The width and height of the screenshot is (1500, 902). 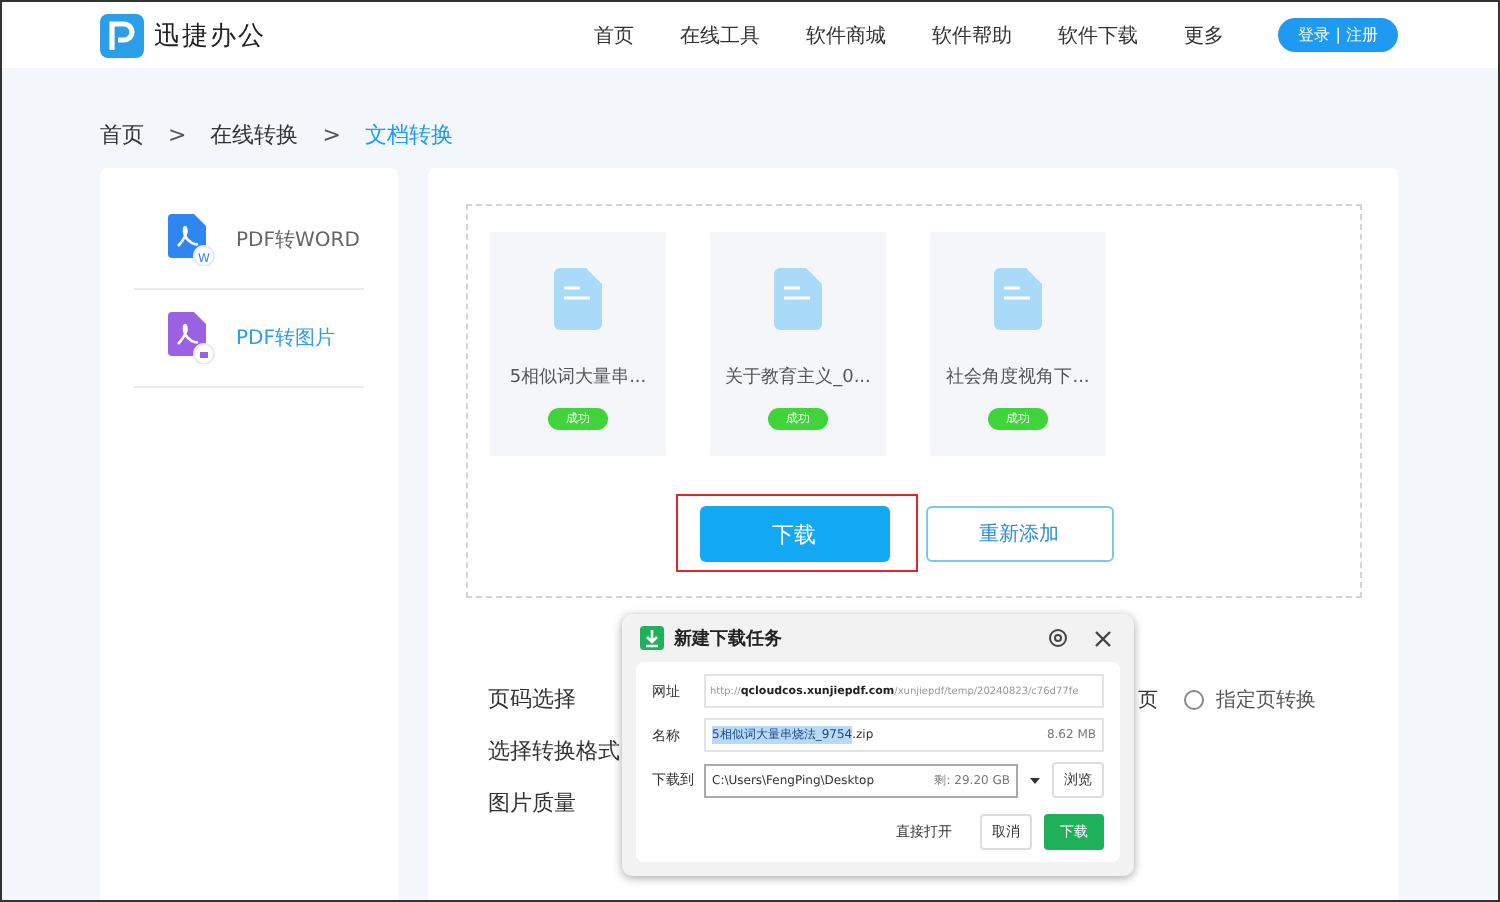 I want to click on re-add-button: 重新添加, so click(x=1019, y=534).